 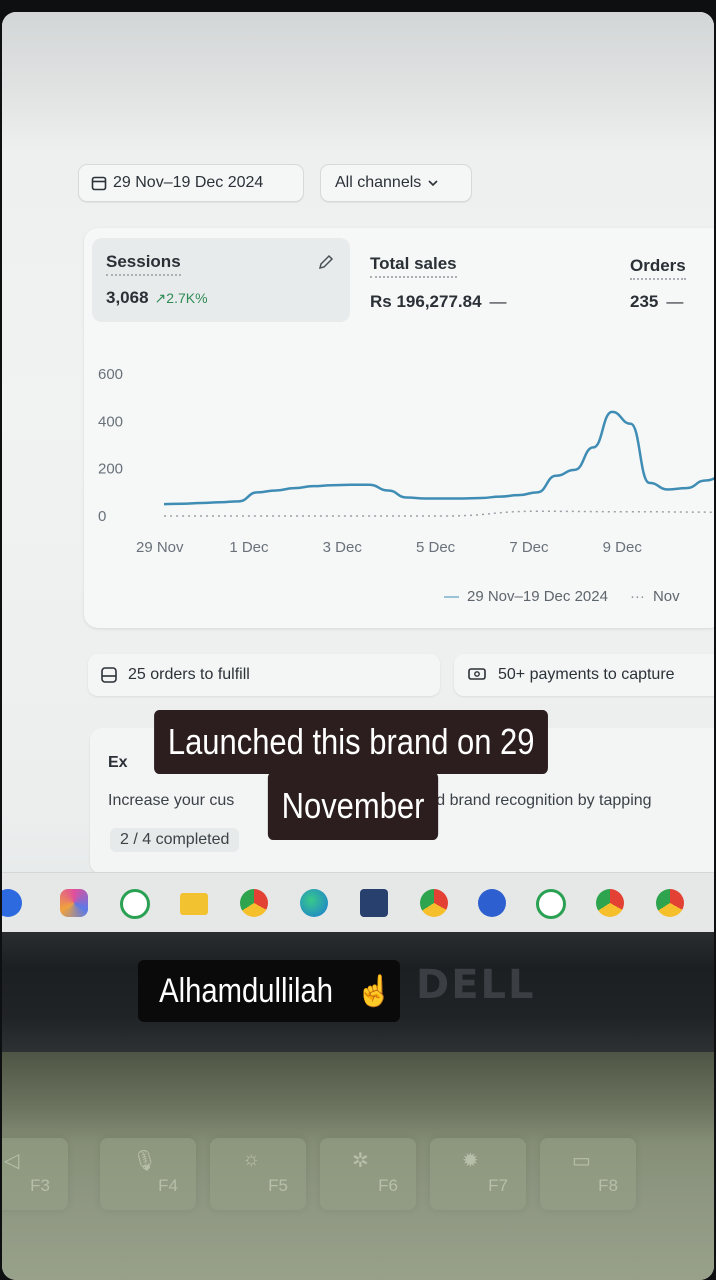 I want to click on zoom-icon, so click(x=12, y=903).